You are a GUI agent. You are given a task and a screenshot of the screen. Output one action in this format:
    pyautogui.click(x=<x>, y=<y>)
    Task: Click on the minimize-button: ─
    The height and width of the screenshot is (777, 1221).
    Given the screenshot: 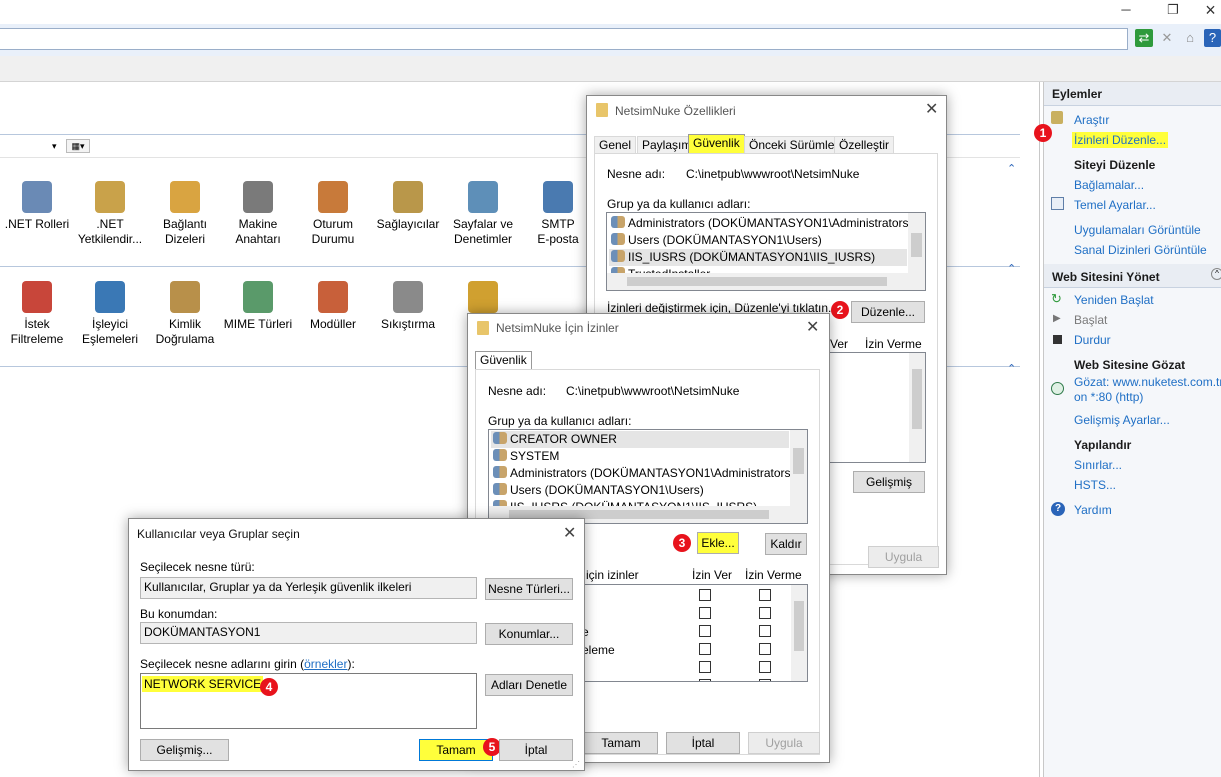 What is the action you would take?
    pyautogui.click(x=1126, y=11)
    